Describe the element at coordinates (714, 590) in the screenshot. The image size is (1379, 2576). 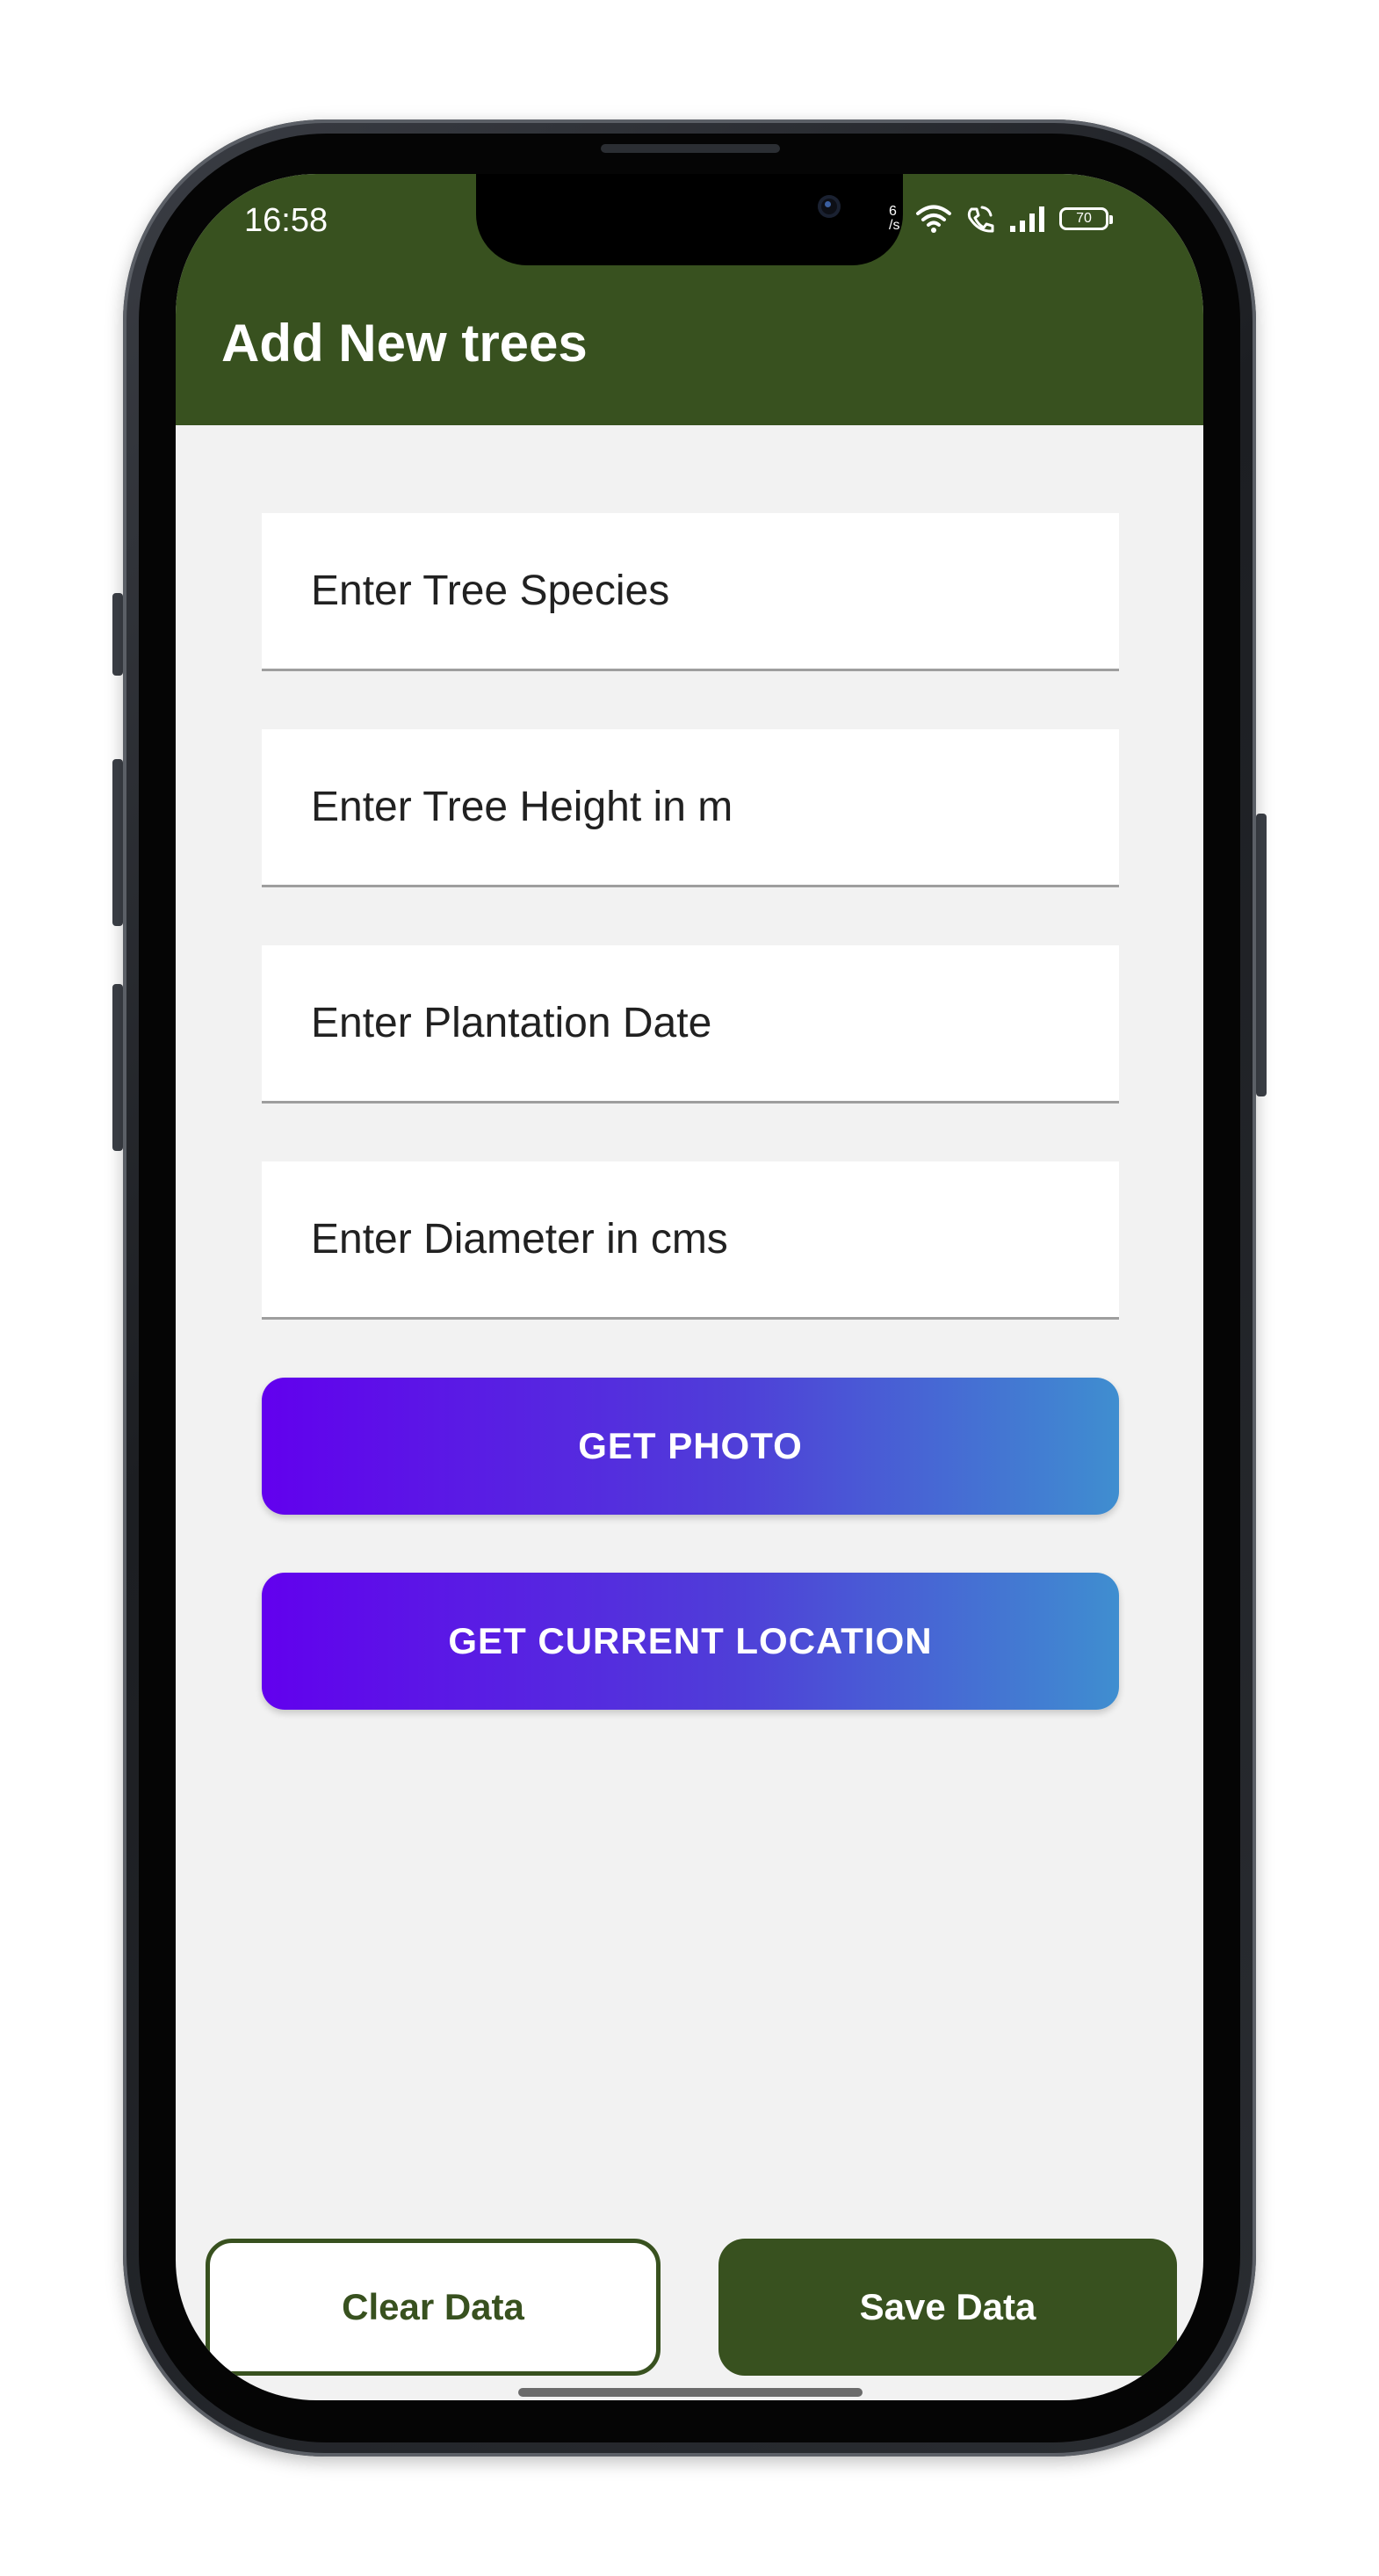
I see `tree-species-input` at that location.